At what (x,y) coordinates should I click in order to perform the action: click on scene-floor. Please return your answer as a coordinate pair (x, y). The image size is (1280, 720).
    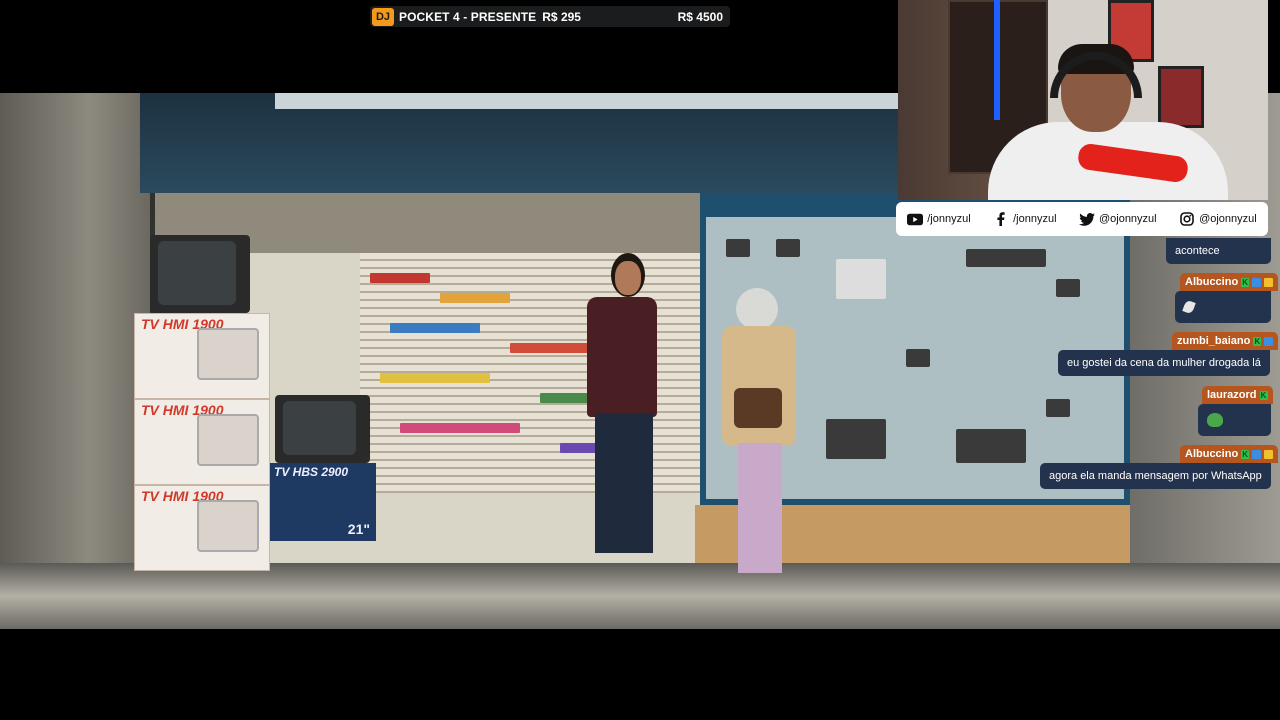
    Looking at the image, I should click on (640, 596).